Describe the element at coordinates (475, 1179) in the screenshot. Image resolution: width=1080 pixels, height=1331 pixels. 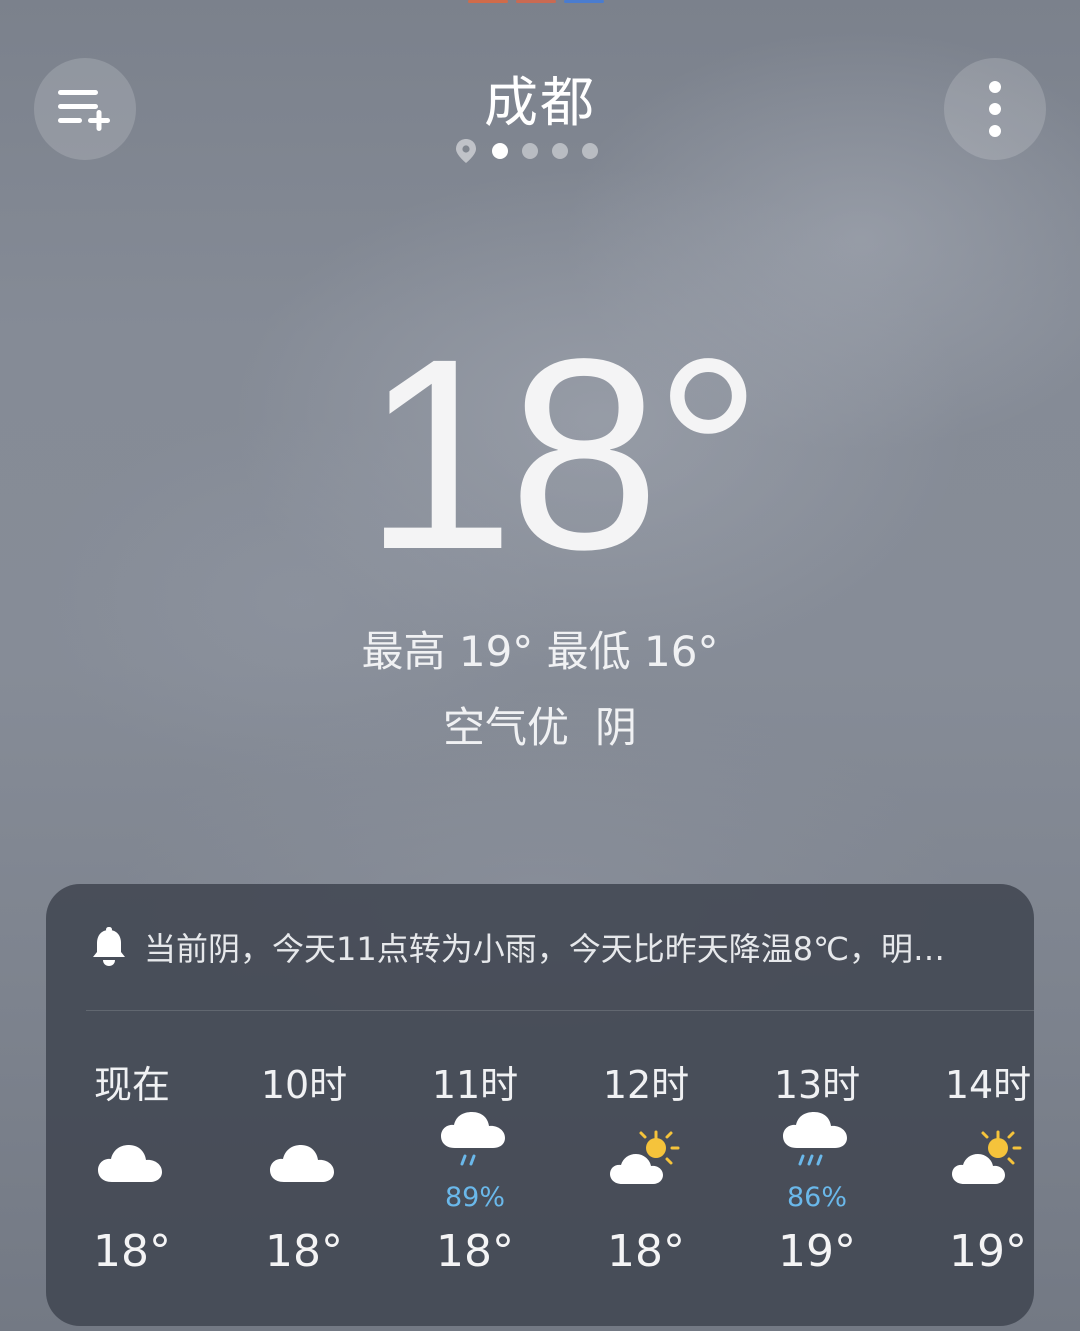
I see `hourly-item: 11时 89% 18°` at that location.